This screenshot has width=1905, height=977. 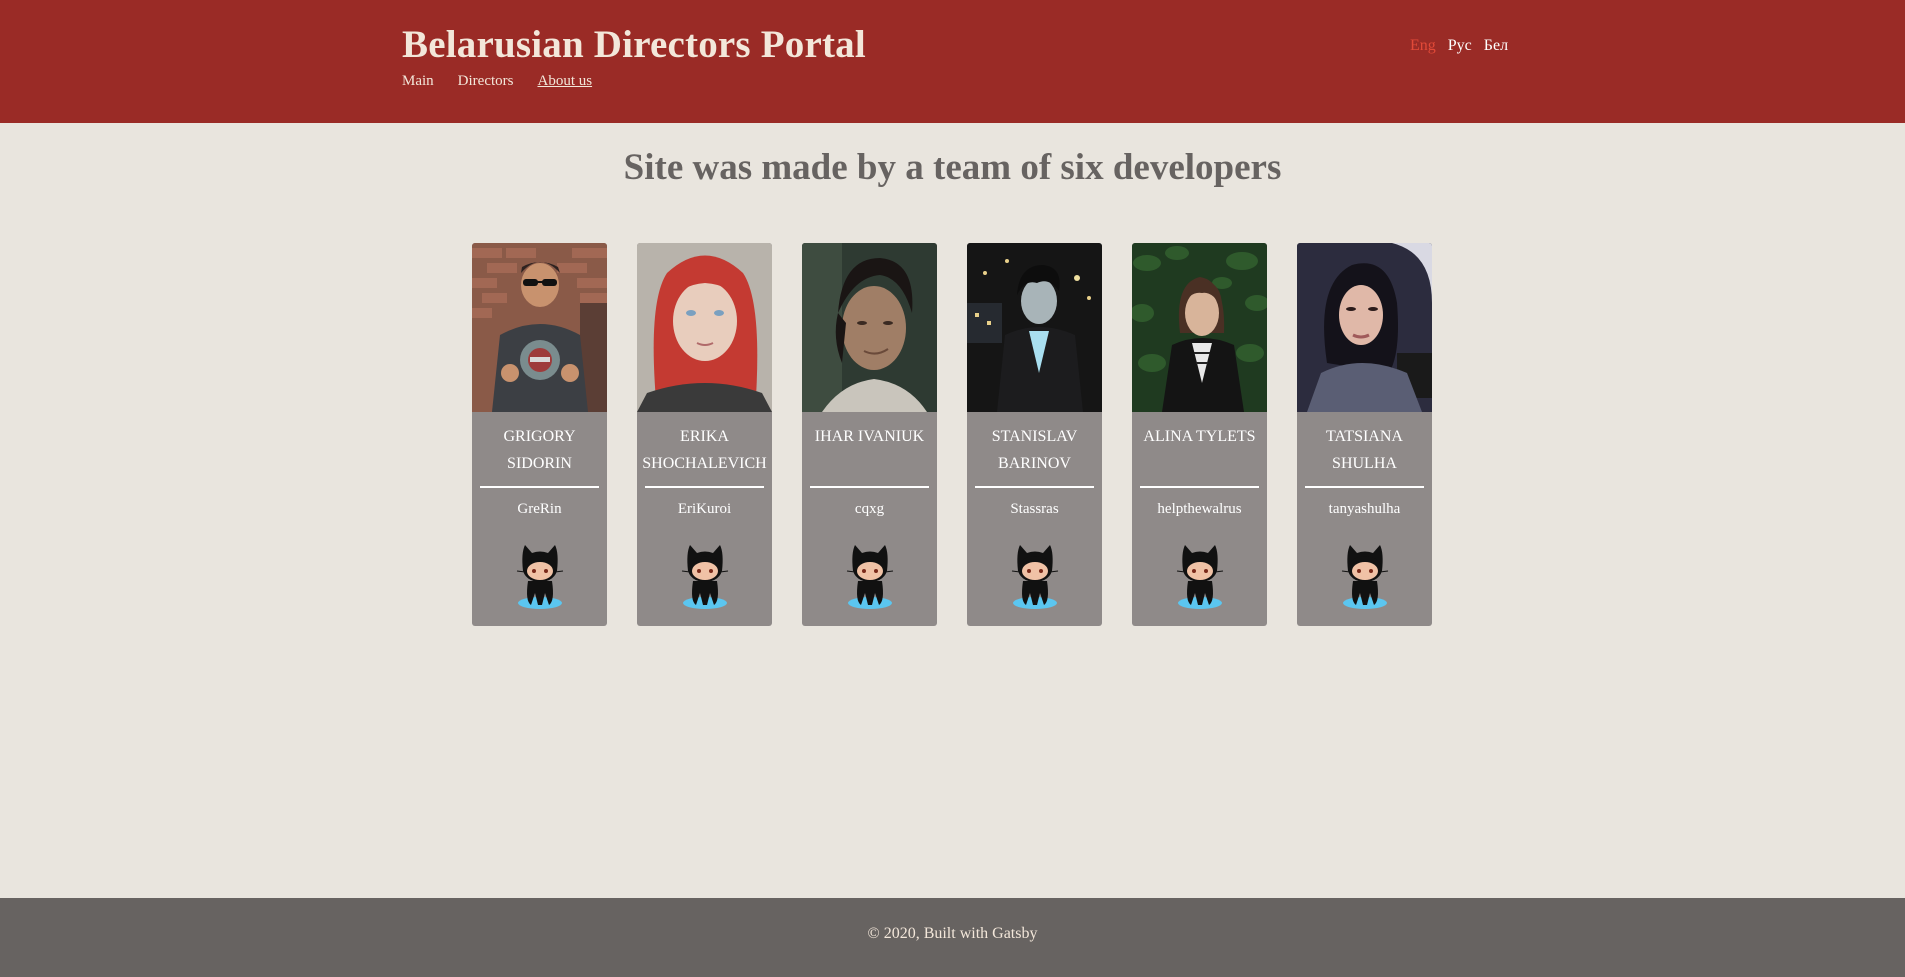 I want to click on developer-nickname: Stassras, so click(x=1034, y=509).